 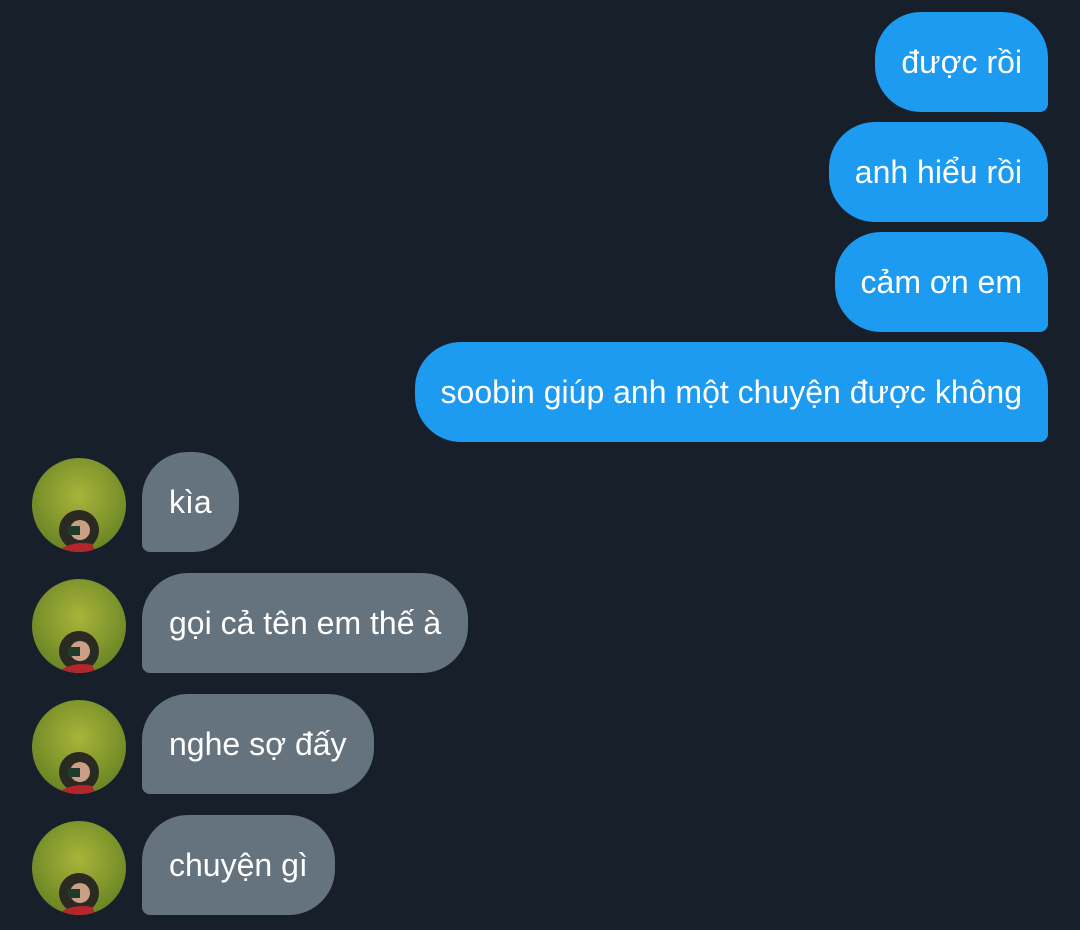 I want to click on message-text: được rồi, so click(x=961, y=61).